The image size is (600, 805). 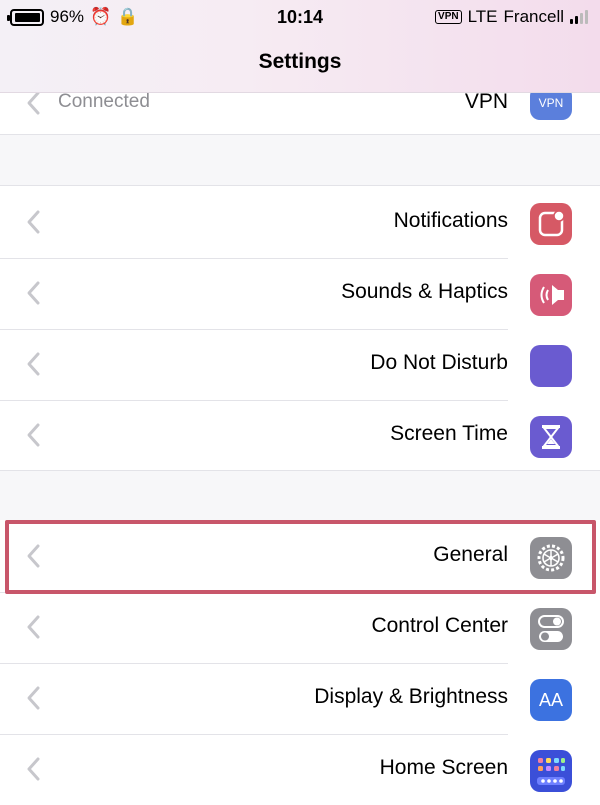 I want to click on moon-icon, so click(x=551, y=366).